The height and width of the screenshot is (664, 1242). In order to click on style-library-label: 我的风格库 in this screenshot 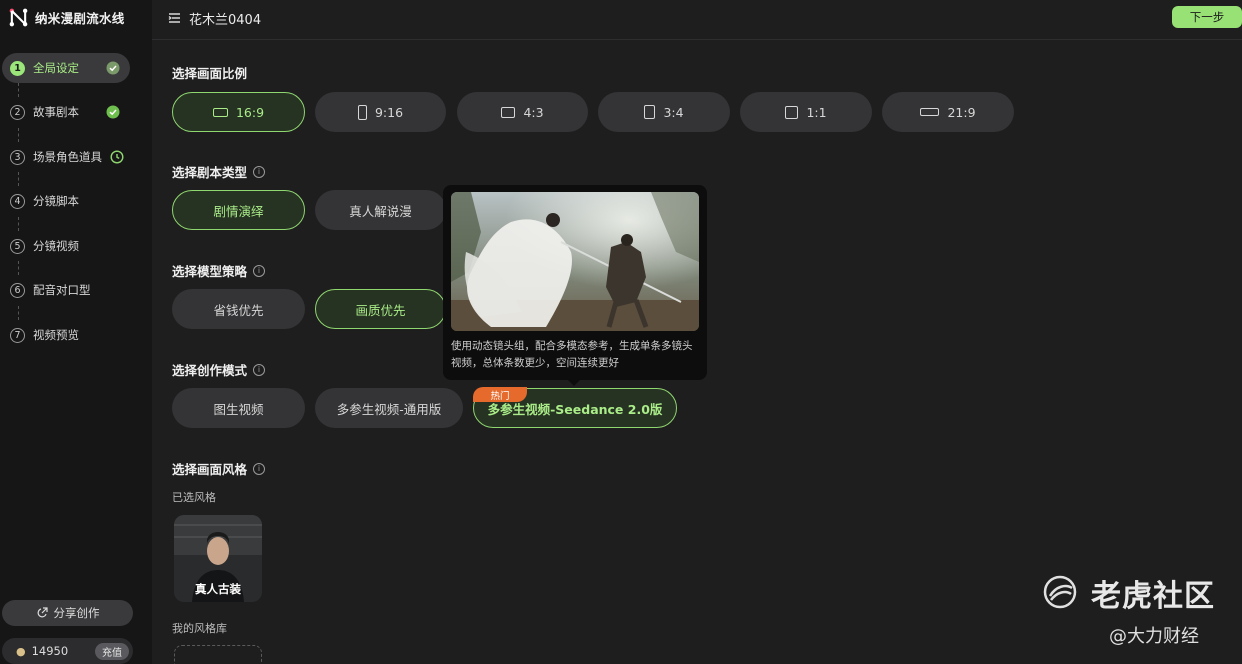, I will do `click(199, 628)`.